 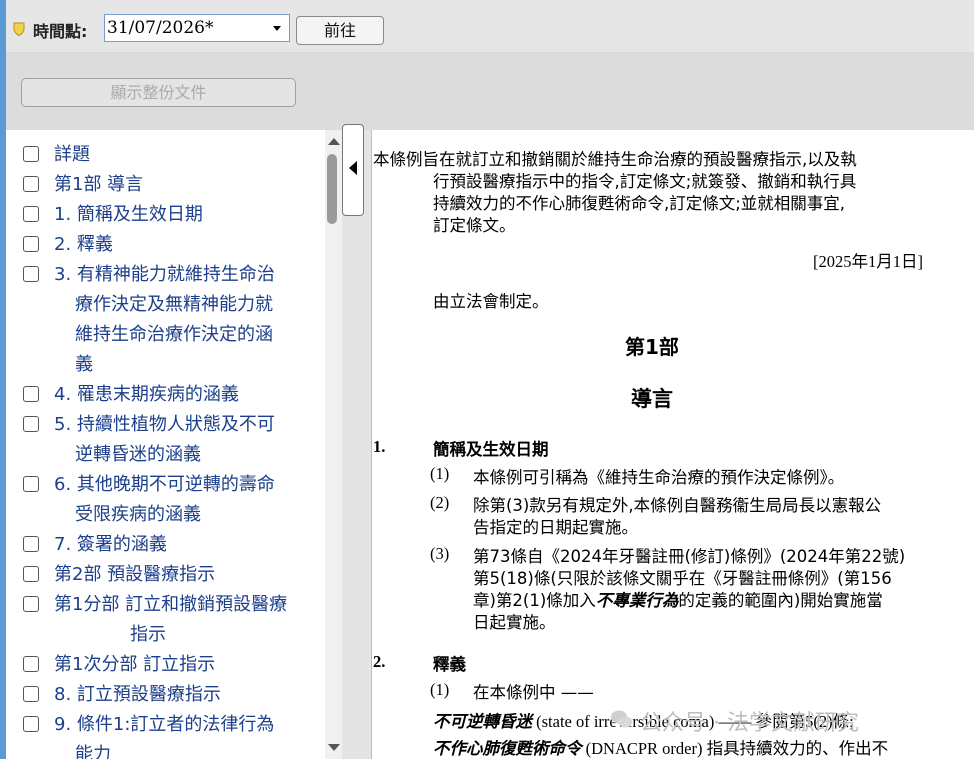 What do you see at coordinates (166, 155) in the screenshot?
I see `toc-item: 詳題` at bounding box center [166, 155].